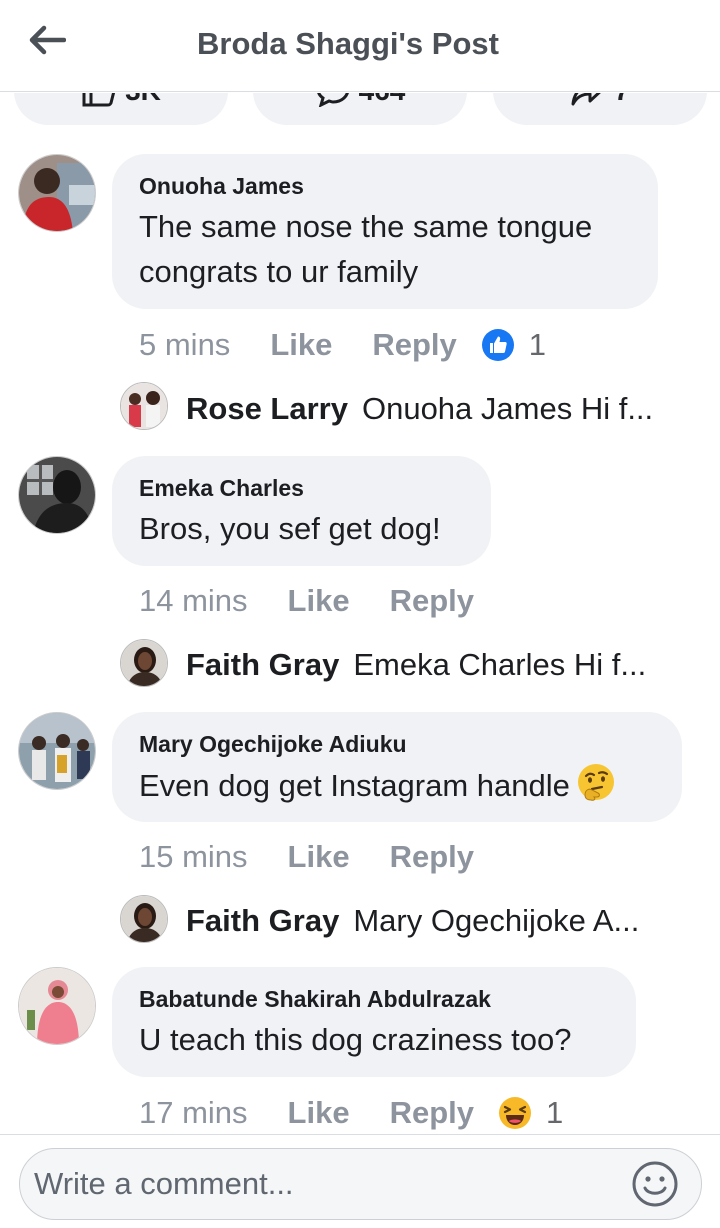  I want to click on comment-meta: 5 mins Like Reply 1, so click(342, 345).